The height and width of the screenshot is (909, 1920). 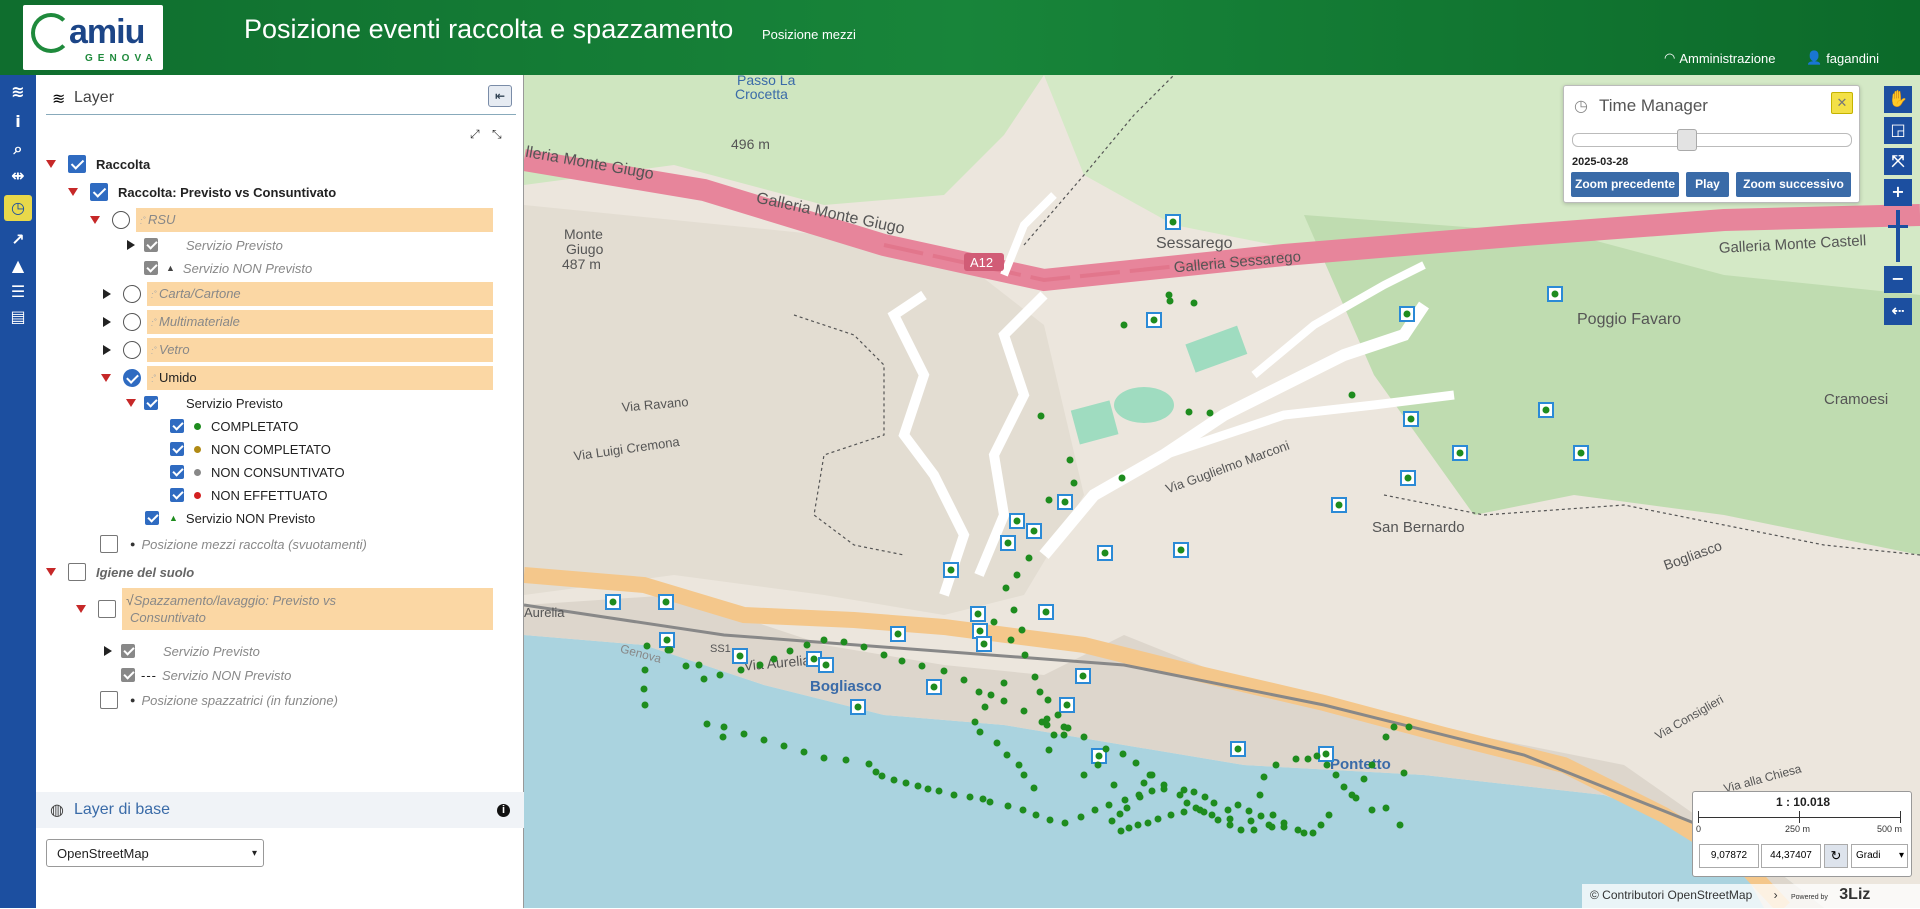 I want to click on rsu-non-previsto-checkbox, so click(x=151, y=268).